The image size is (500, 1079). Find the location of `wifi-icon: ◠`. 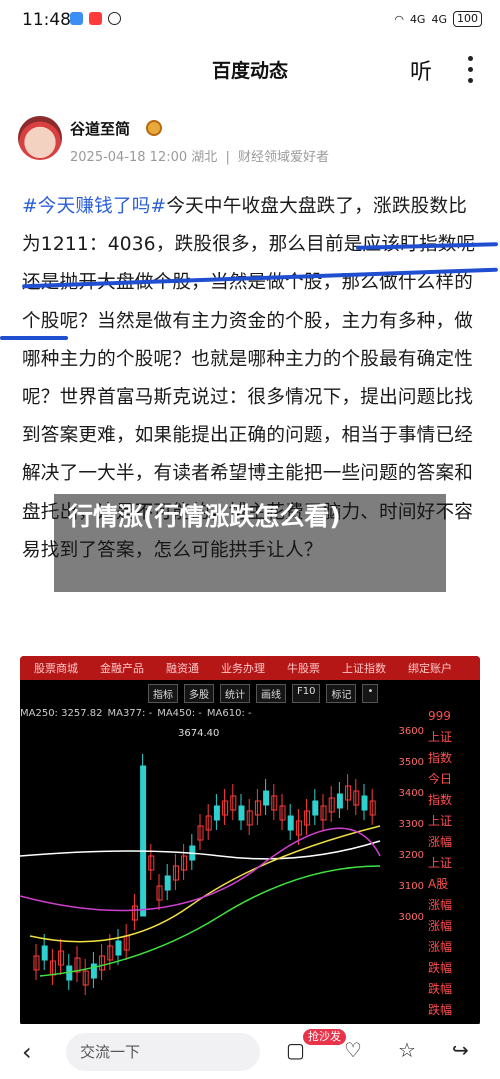

wifi-icon: ◠ is located at coordinates (399, 19).